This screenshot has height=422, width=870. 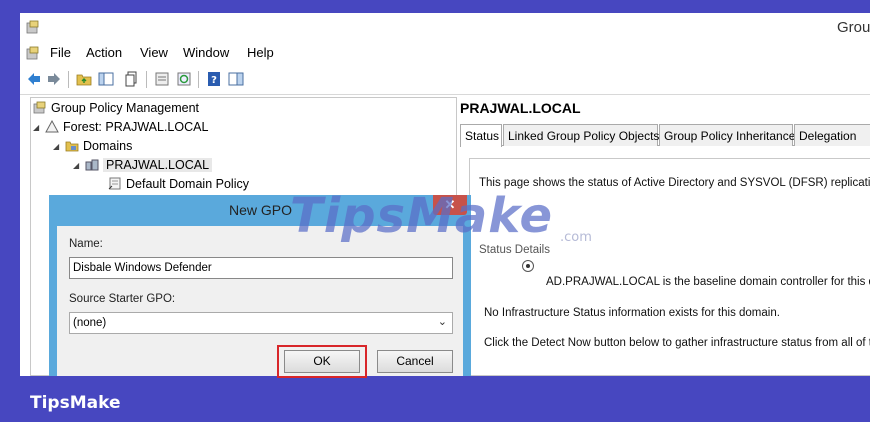 I want to click on watermark-domain: .com, so click(x=576, y=237).